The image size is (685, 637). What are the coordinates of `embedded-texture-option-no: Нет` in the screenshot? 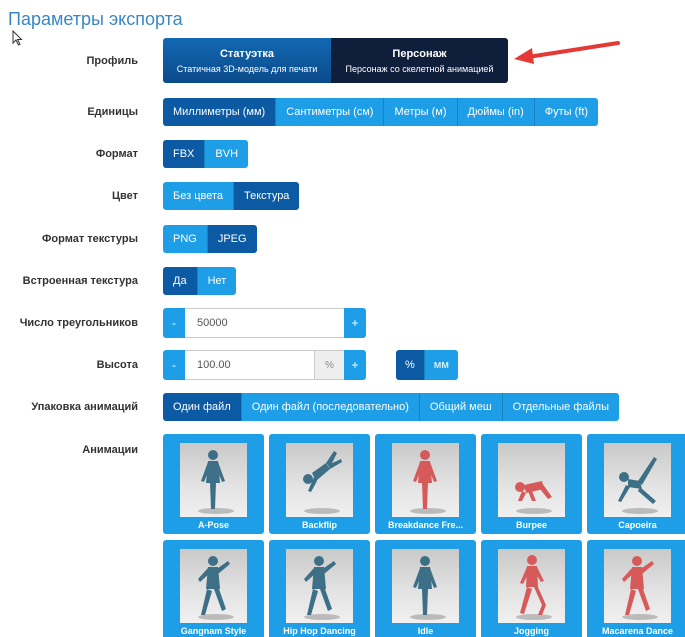 It's located at (217, 281).